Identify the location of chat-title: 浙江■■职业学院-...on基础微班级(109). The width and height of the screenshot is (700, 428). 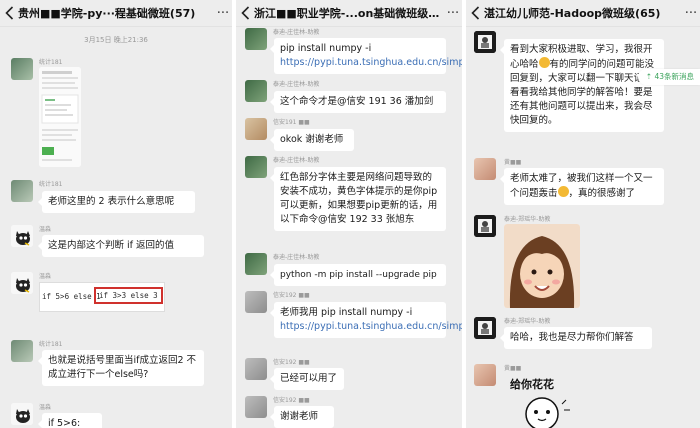
(349, 13).